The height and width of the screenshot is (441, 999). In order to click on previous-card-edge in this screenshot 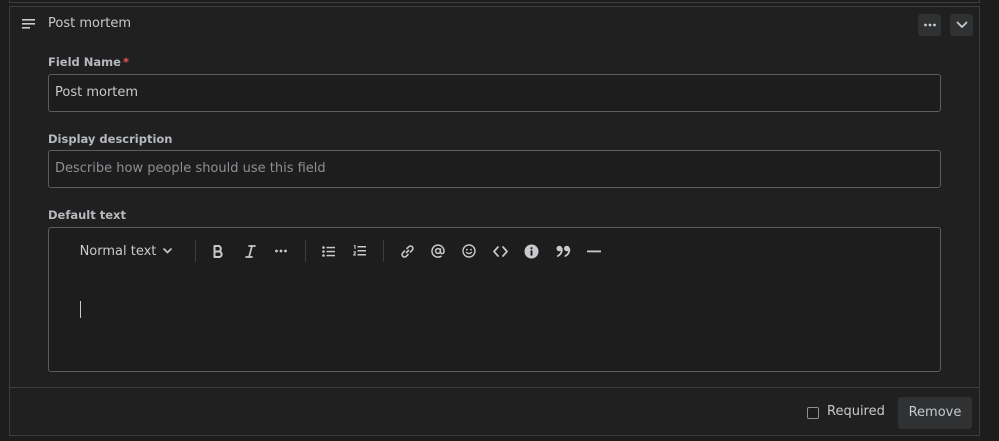, I will do `click(494, 1)`.